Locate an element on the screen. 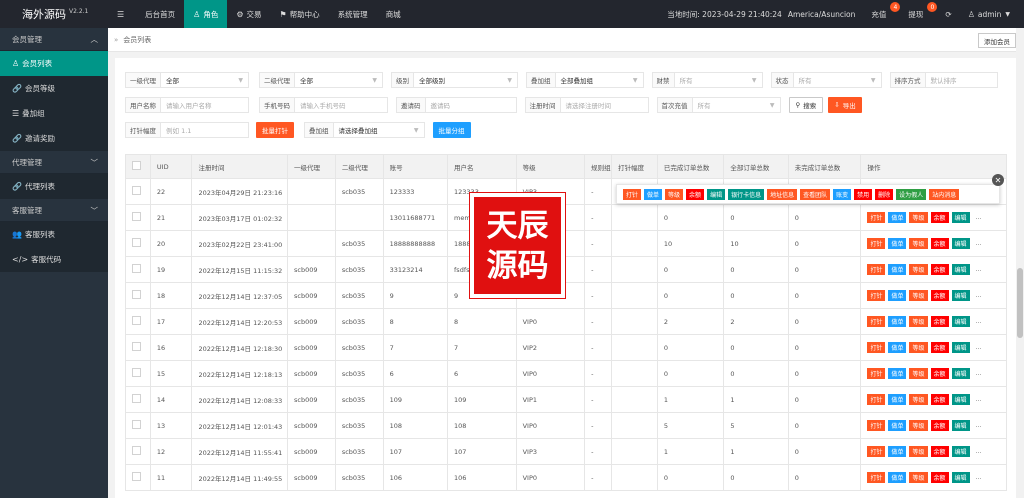 The image size is (1024, 498). sidebar-item-invite-reward: 🔗 邀请奖励 is located at coordinates (54, 138).